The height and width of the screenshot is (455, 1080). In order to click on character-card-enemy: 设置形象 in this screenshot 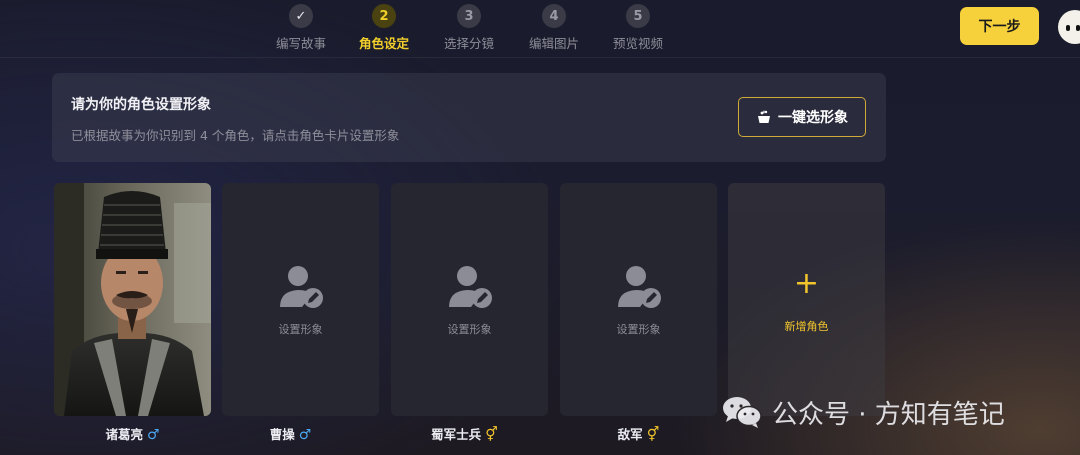, I will do `click(638, 299)`.